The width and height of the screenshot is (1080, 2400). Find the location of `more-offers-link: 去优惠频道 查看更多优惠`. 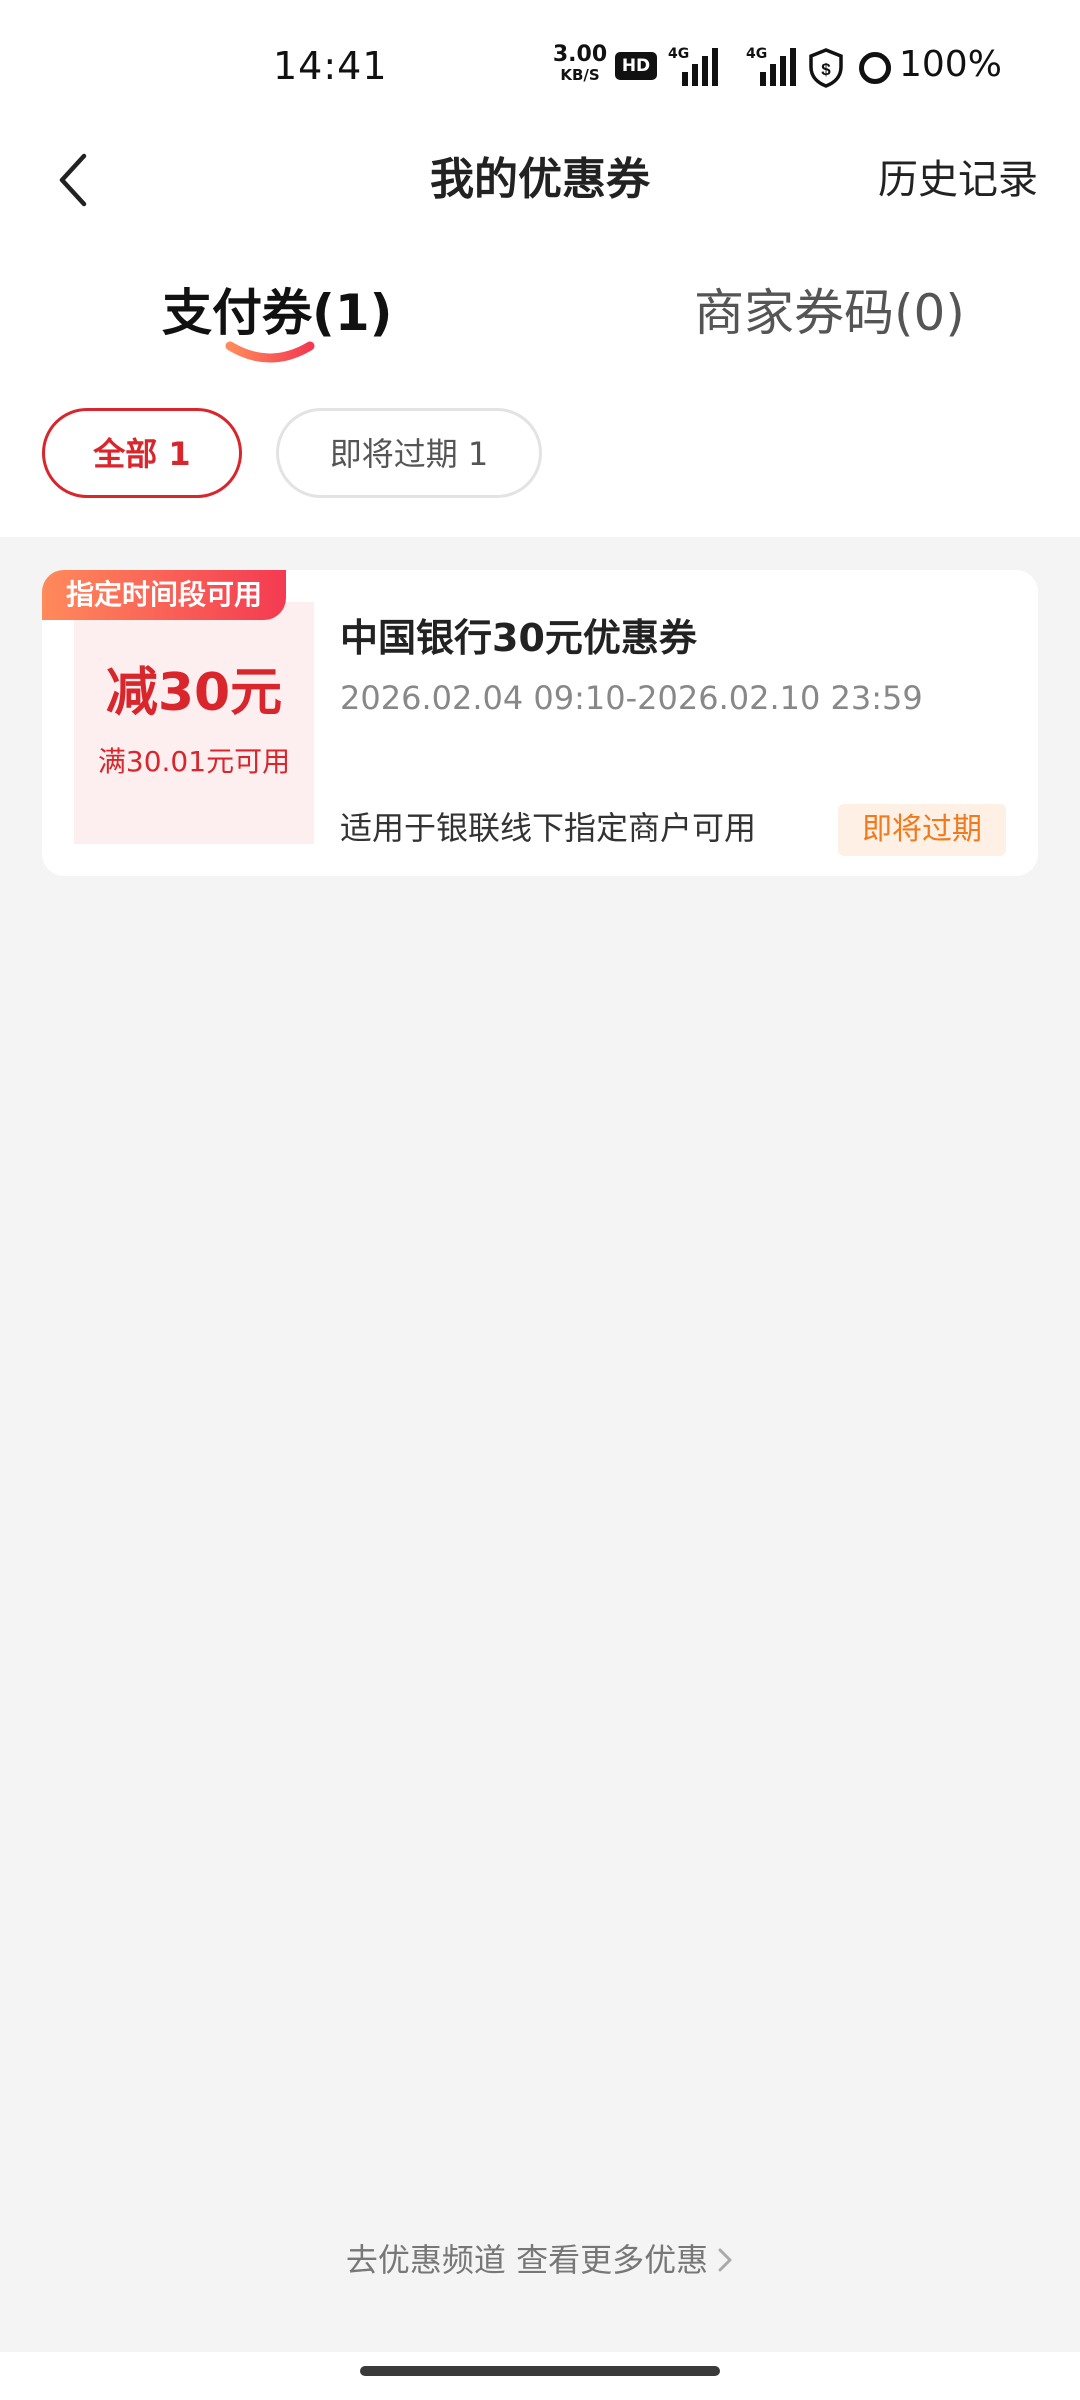

more-offers-link: 去优惠频道 查看更多优惠 is located at coordinates (540, 2260).